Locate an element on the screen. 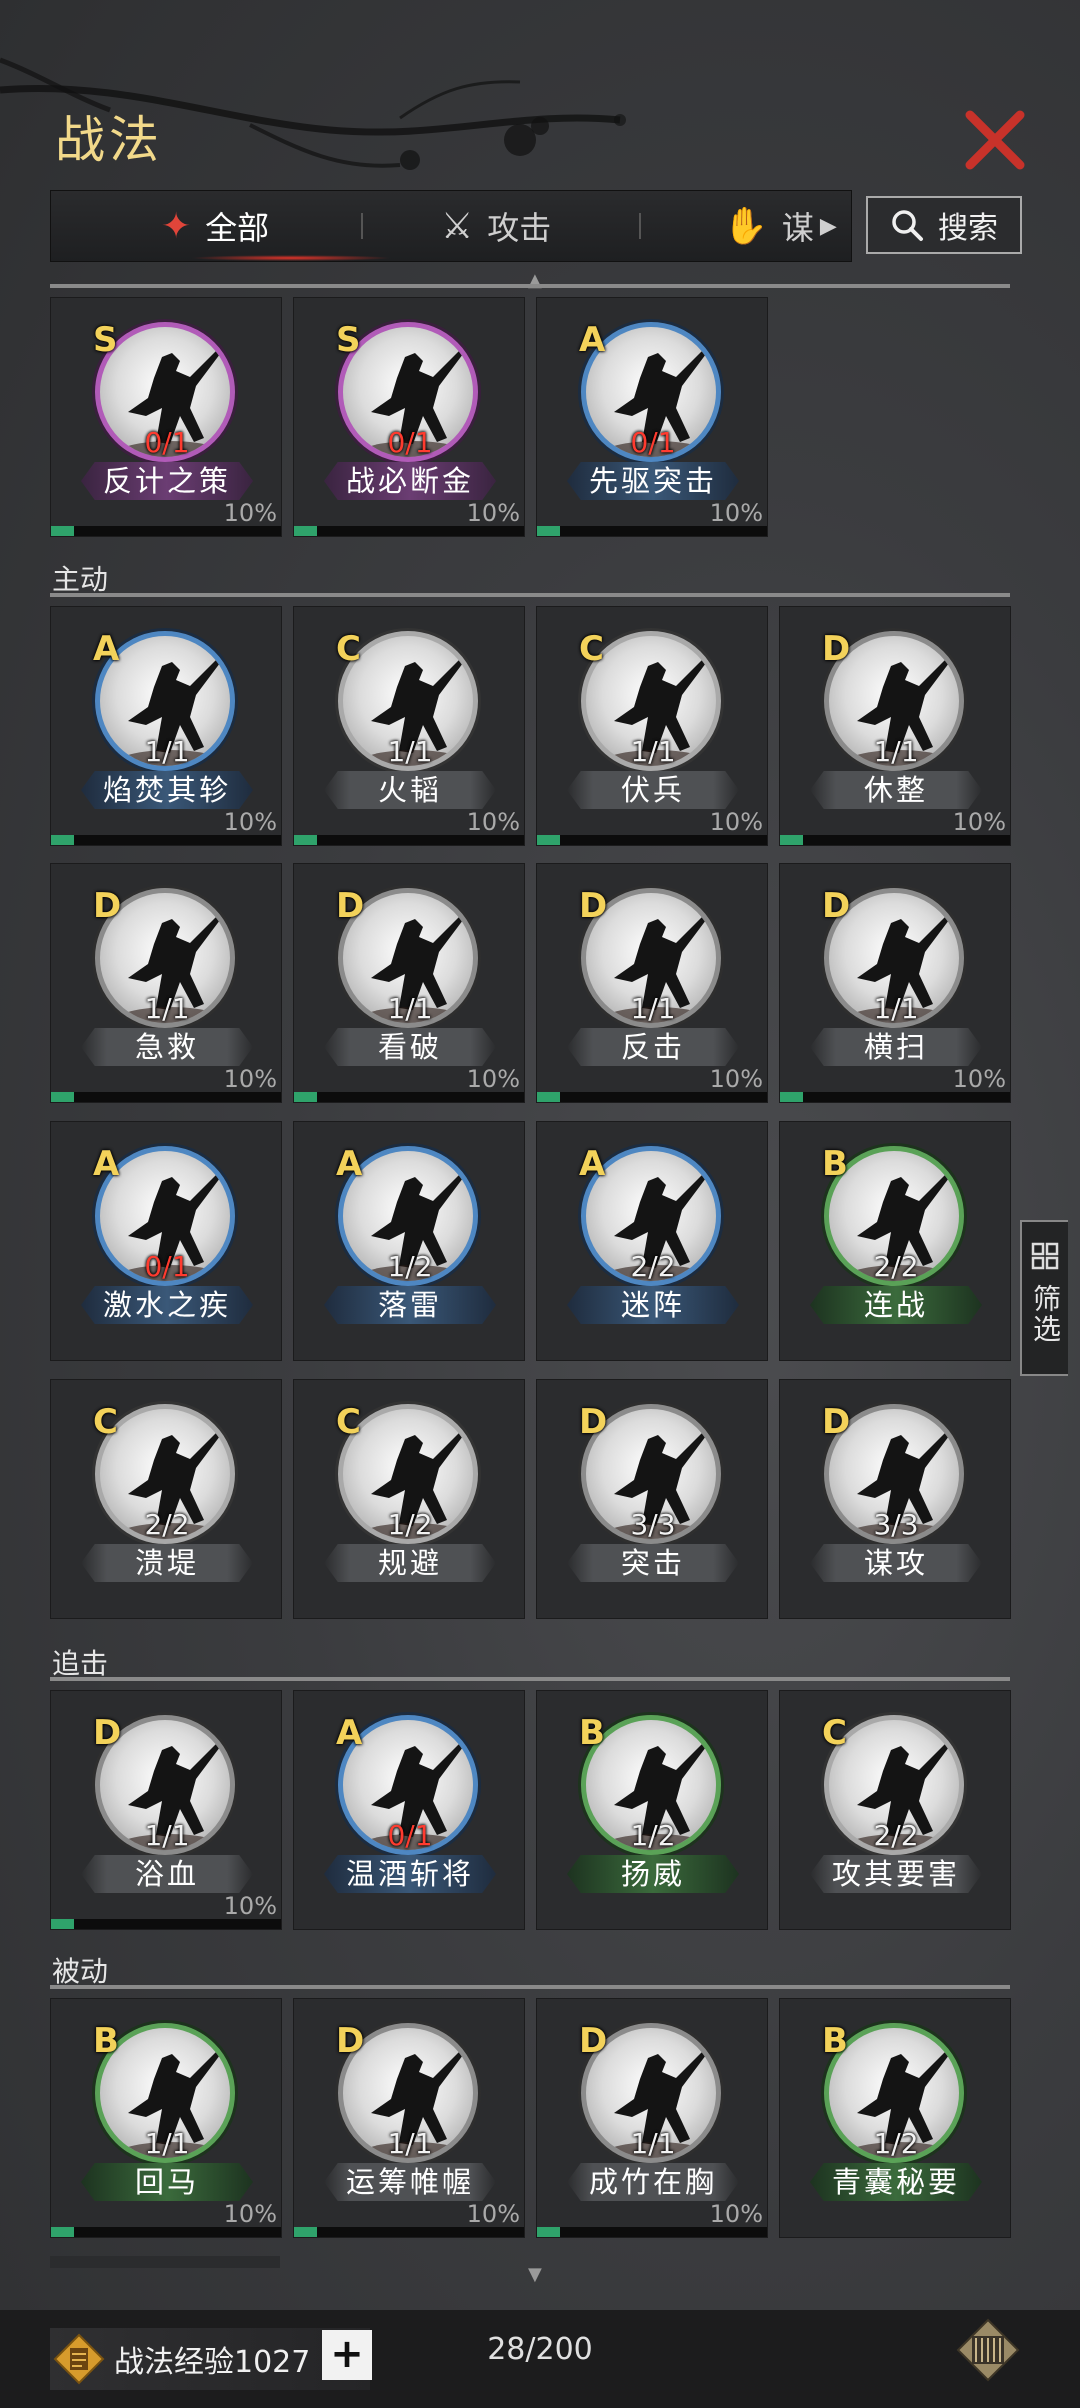 This screenshot has width=1080, height=2408. card-edge-partial is located at coordinates (165, 2262).